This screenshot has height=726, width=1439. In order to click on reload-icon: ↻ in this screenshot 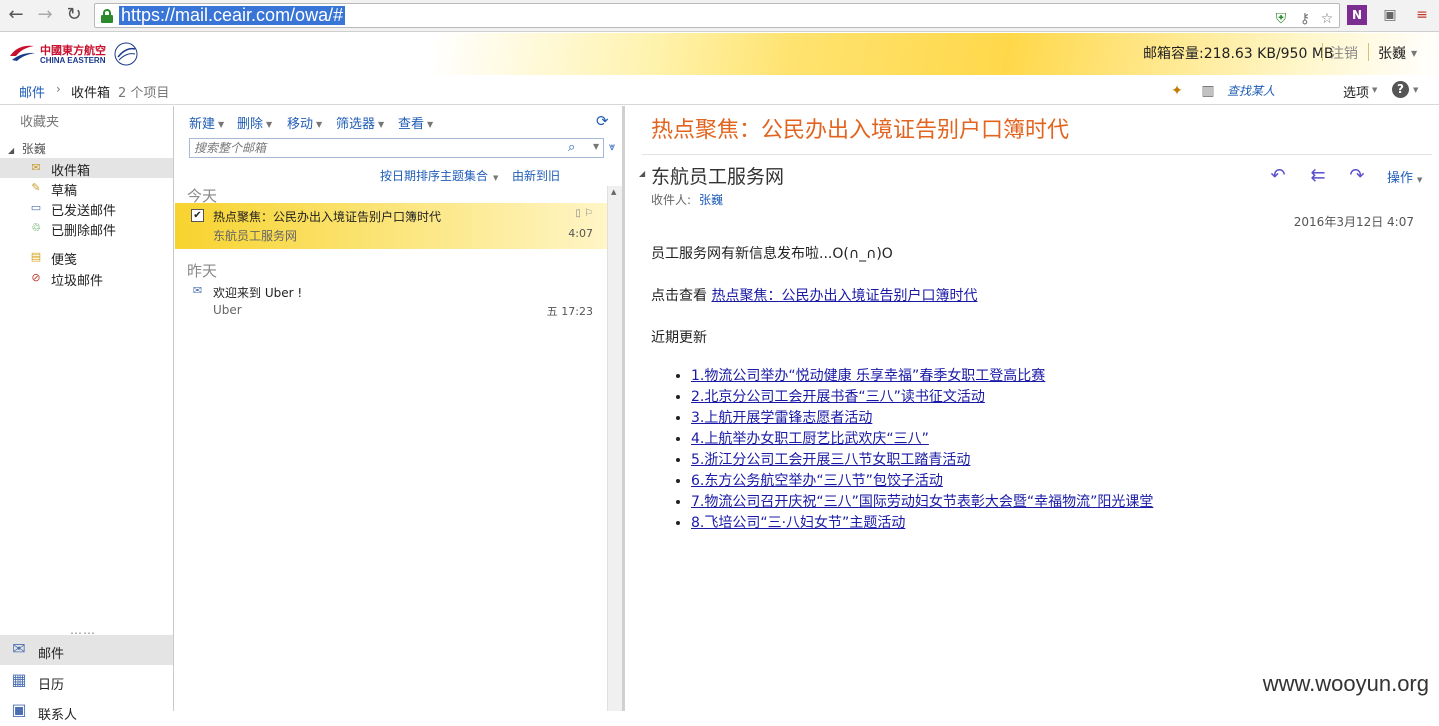, I will do `click(74, 15)`.